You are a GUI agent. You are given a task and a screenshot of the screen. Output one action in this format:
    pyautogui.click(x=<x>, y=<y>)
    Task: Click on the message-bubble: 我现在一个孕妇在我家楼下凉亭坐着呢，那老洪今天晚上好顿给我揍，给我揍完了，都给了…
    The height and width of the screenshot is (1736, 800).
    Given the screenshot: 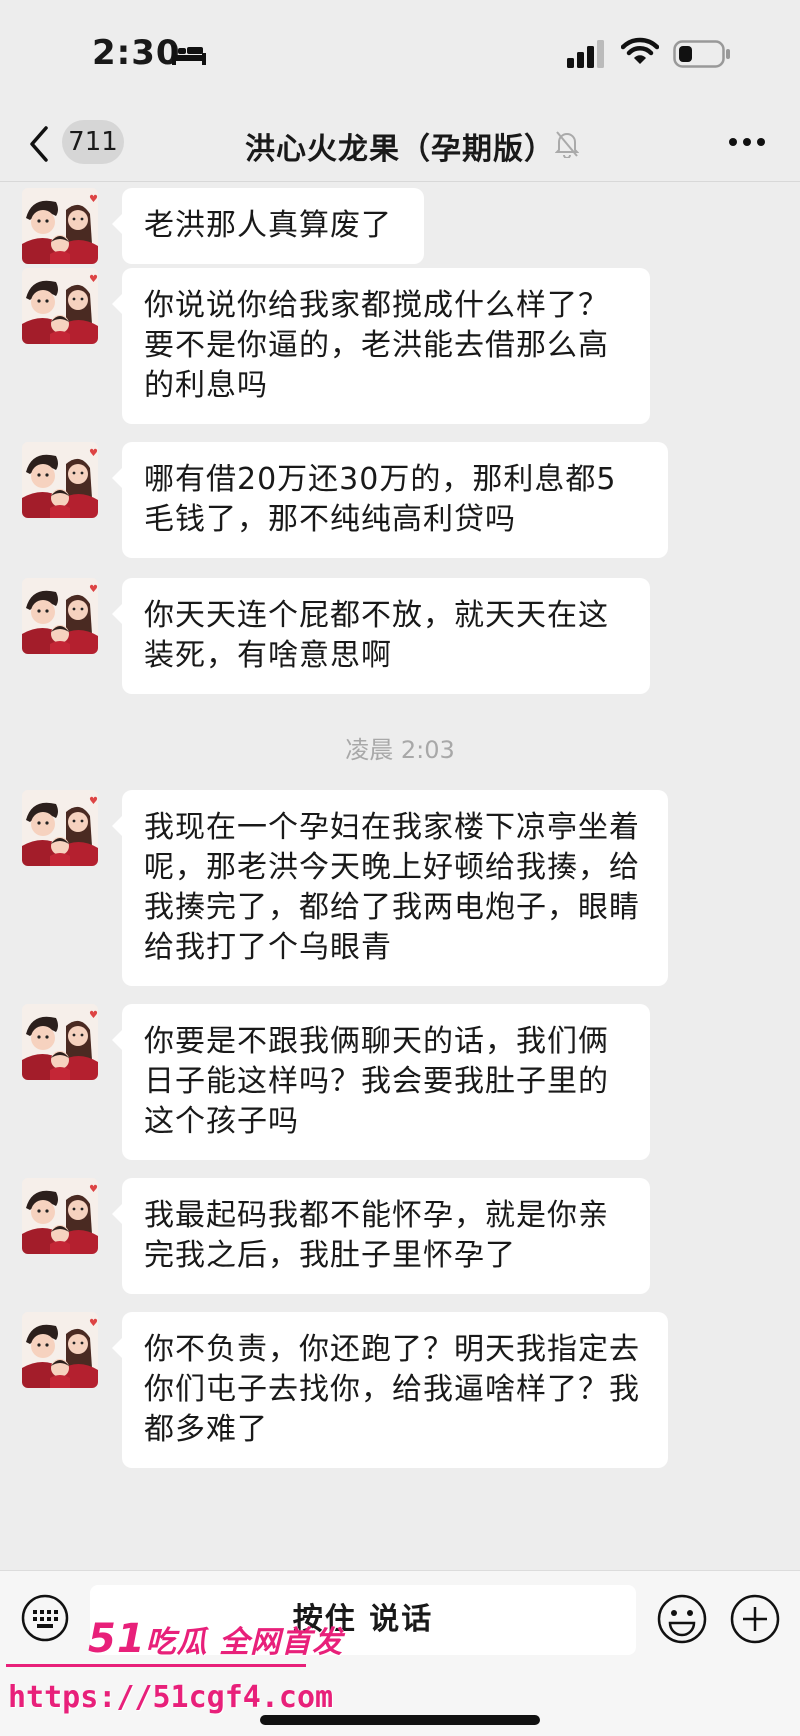 What is the action you would take?
    pyautogui.click(x=390, y=888)
    